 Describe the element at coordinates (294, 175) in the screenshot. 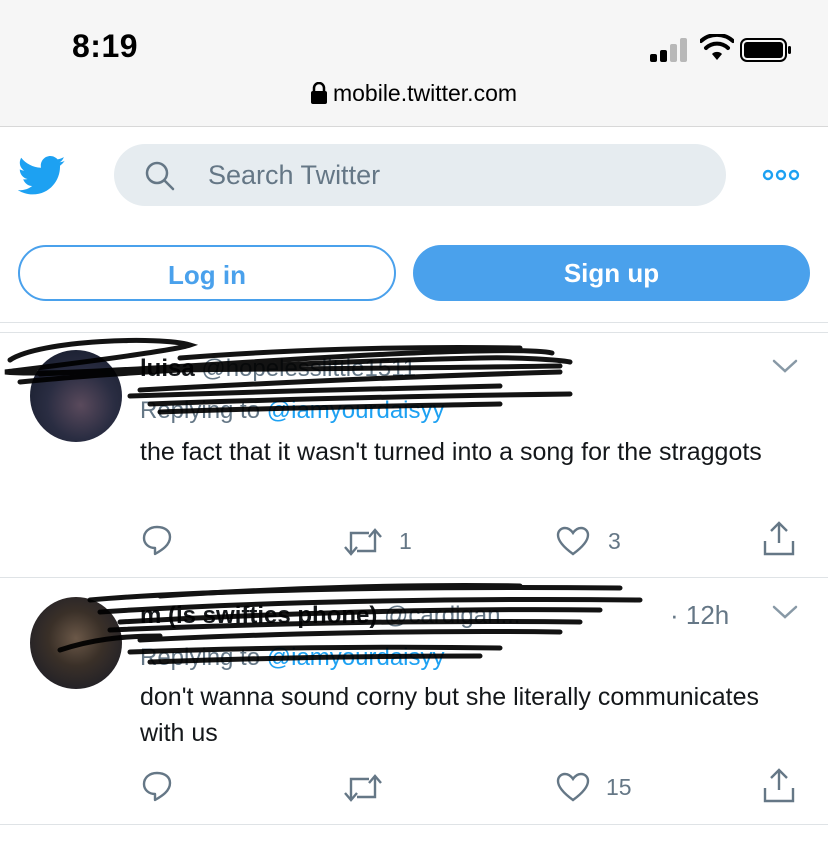

I see `search-placeholder: Search Twitter` at that location.